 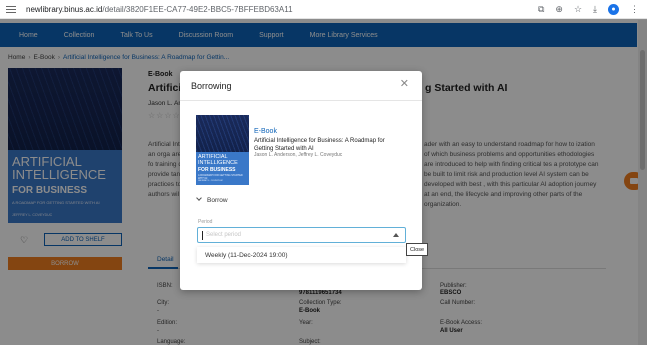 What do you see at coordinates (301, 235) in the screenshot?
I see `period-select: Select period` at bounding box center [301, 235].